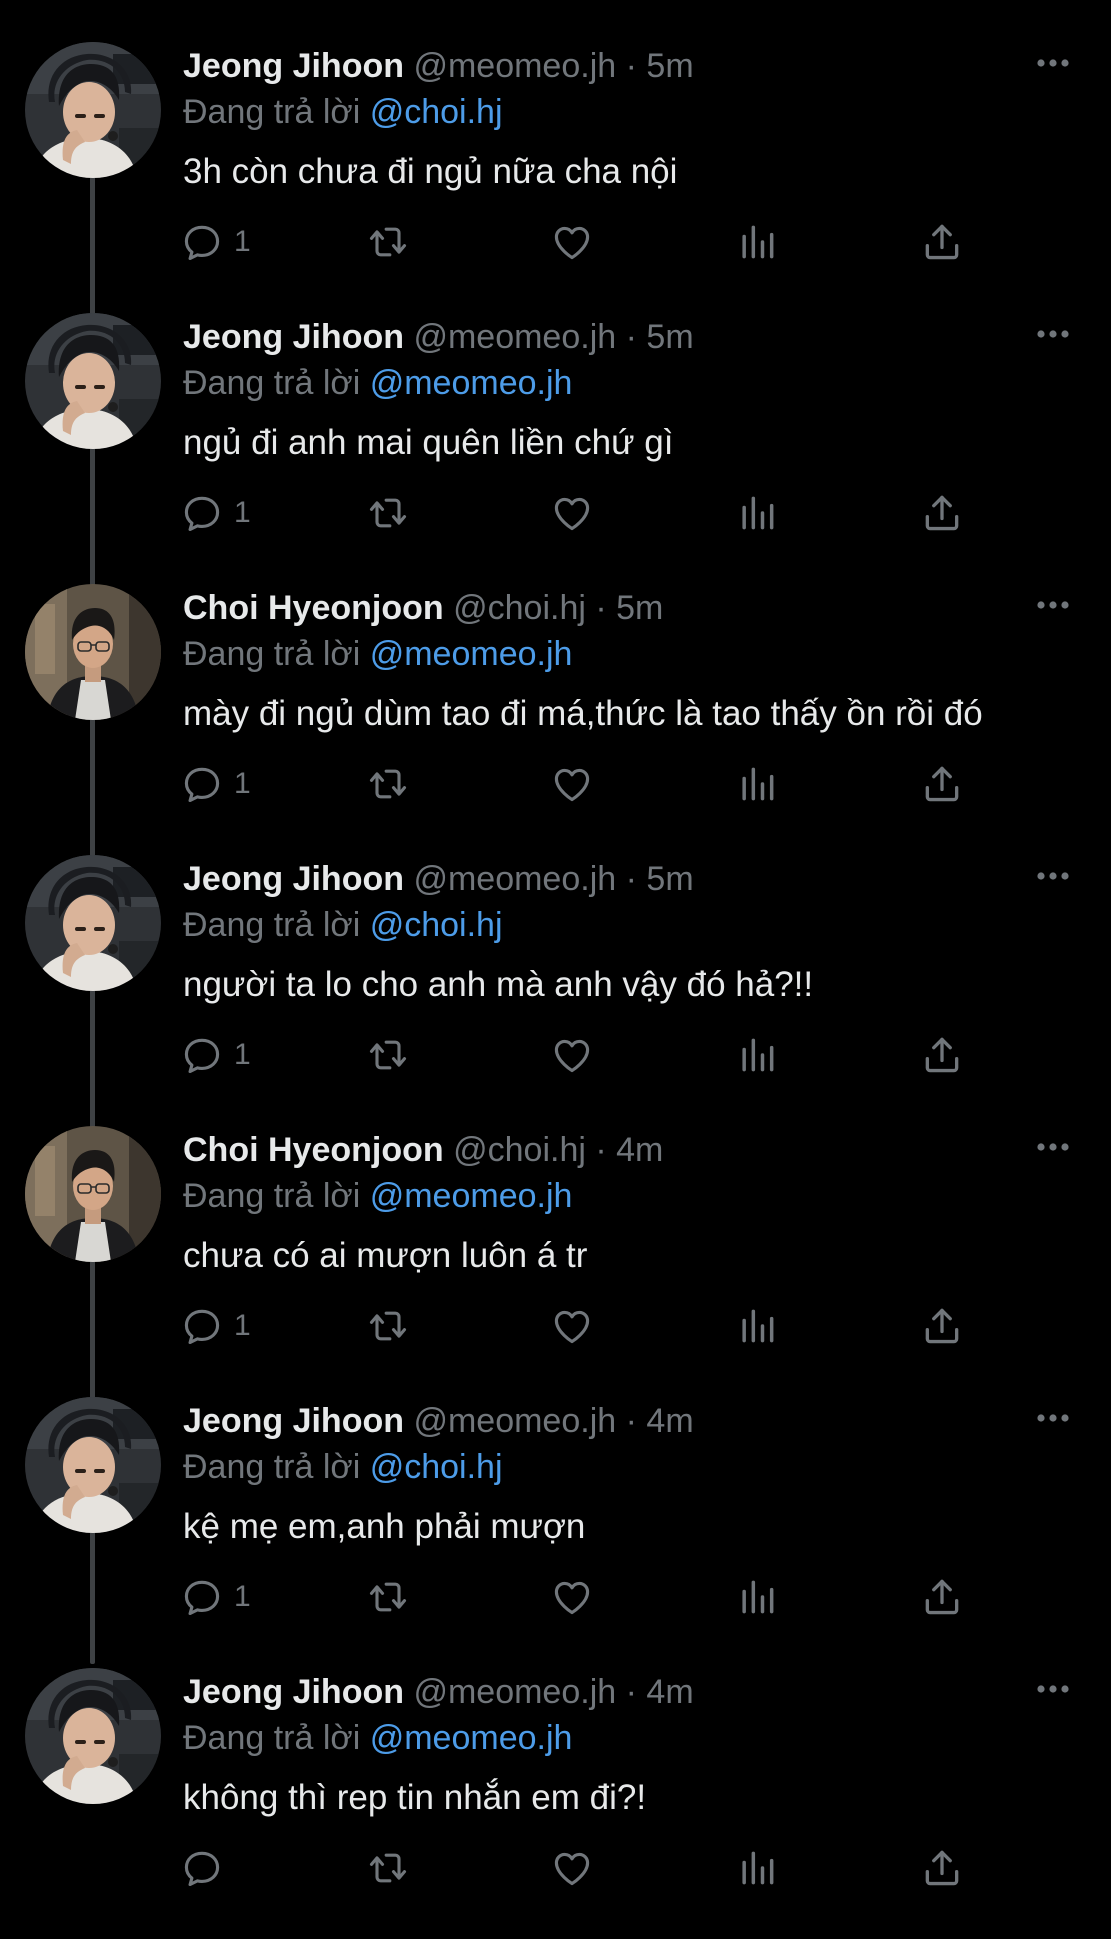 The height and width of the screenshot is (1939, 1111). I want to click on views-chart-icon, so click(757, 1868).